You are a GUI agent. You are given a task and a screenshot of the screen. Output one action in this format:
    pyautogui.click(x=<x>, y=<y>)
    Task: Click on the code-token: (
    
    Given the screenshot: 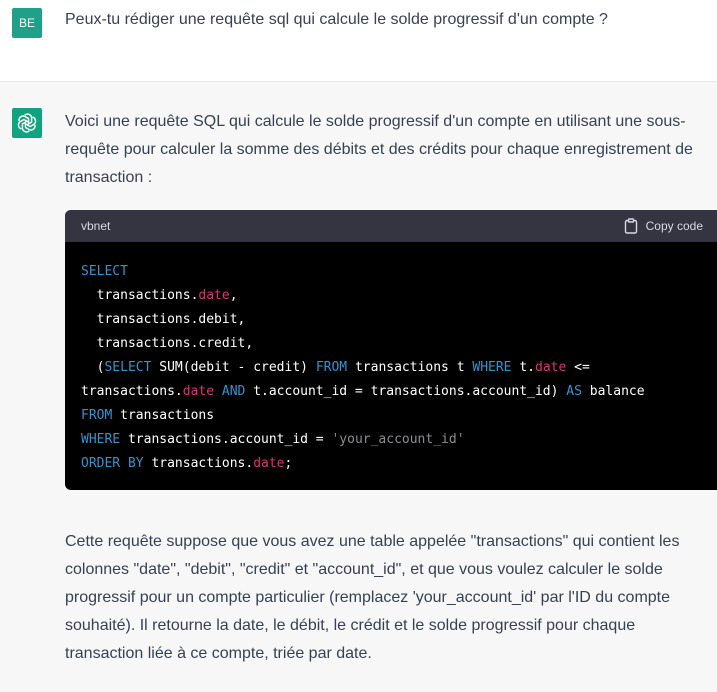 What is the action you would take?
    pyautogui.click(x=93, y=367)
    